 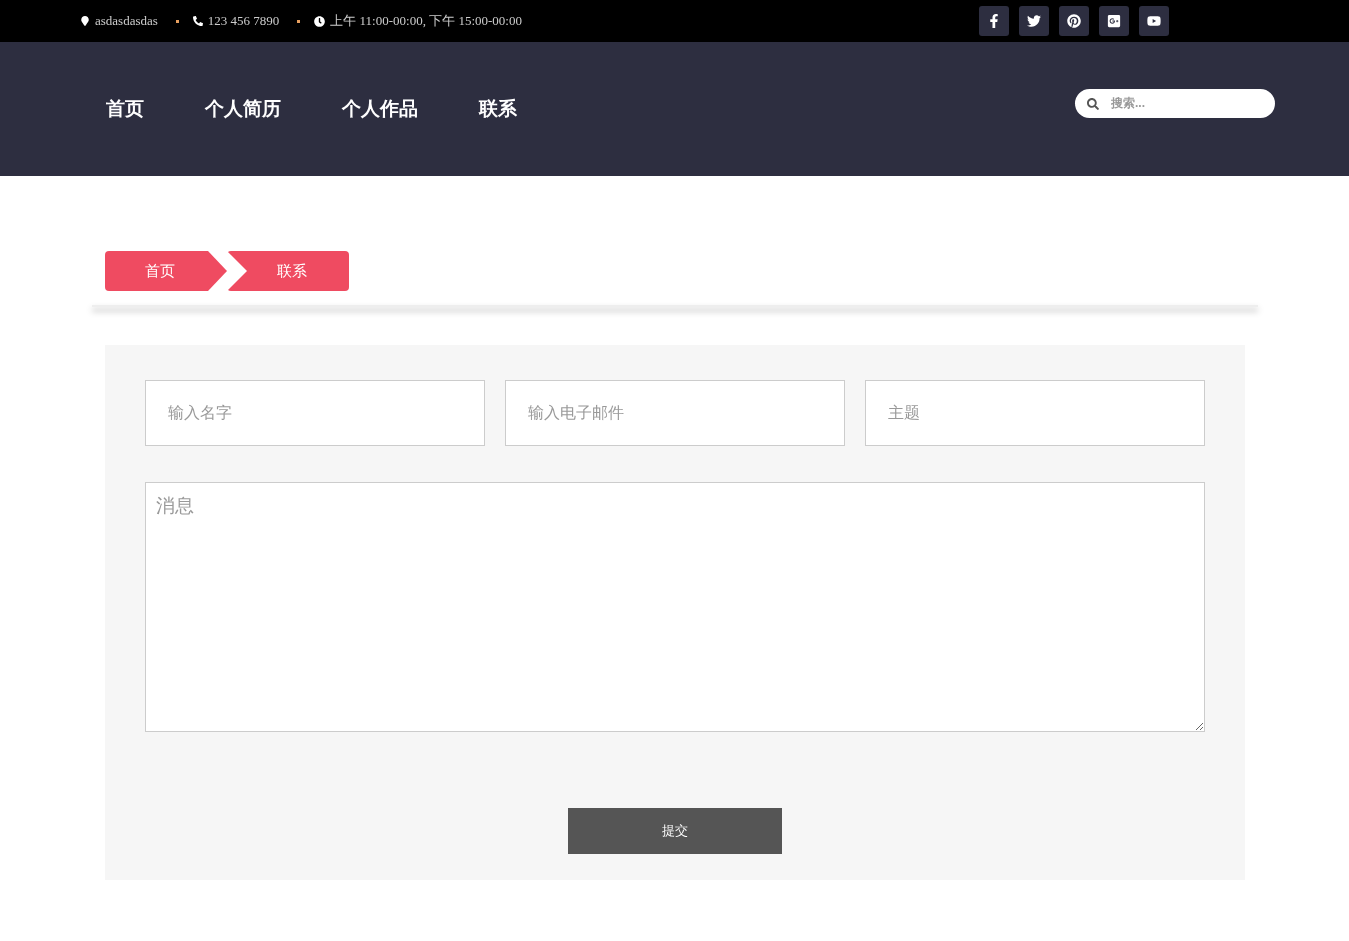 I want to click on facebook-button, so click(x=994, y=21).